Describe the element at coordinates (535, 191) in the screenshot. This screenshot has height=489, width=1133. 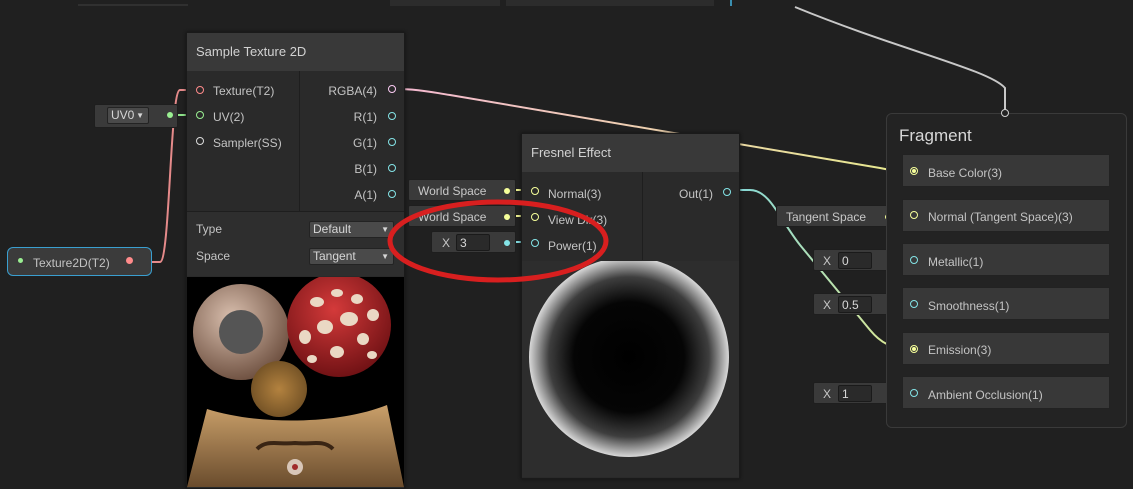
I see `normal-input-port` at that location.